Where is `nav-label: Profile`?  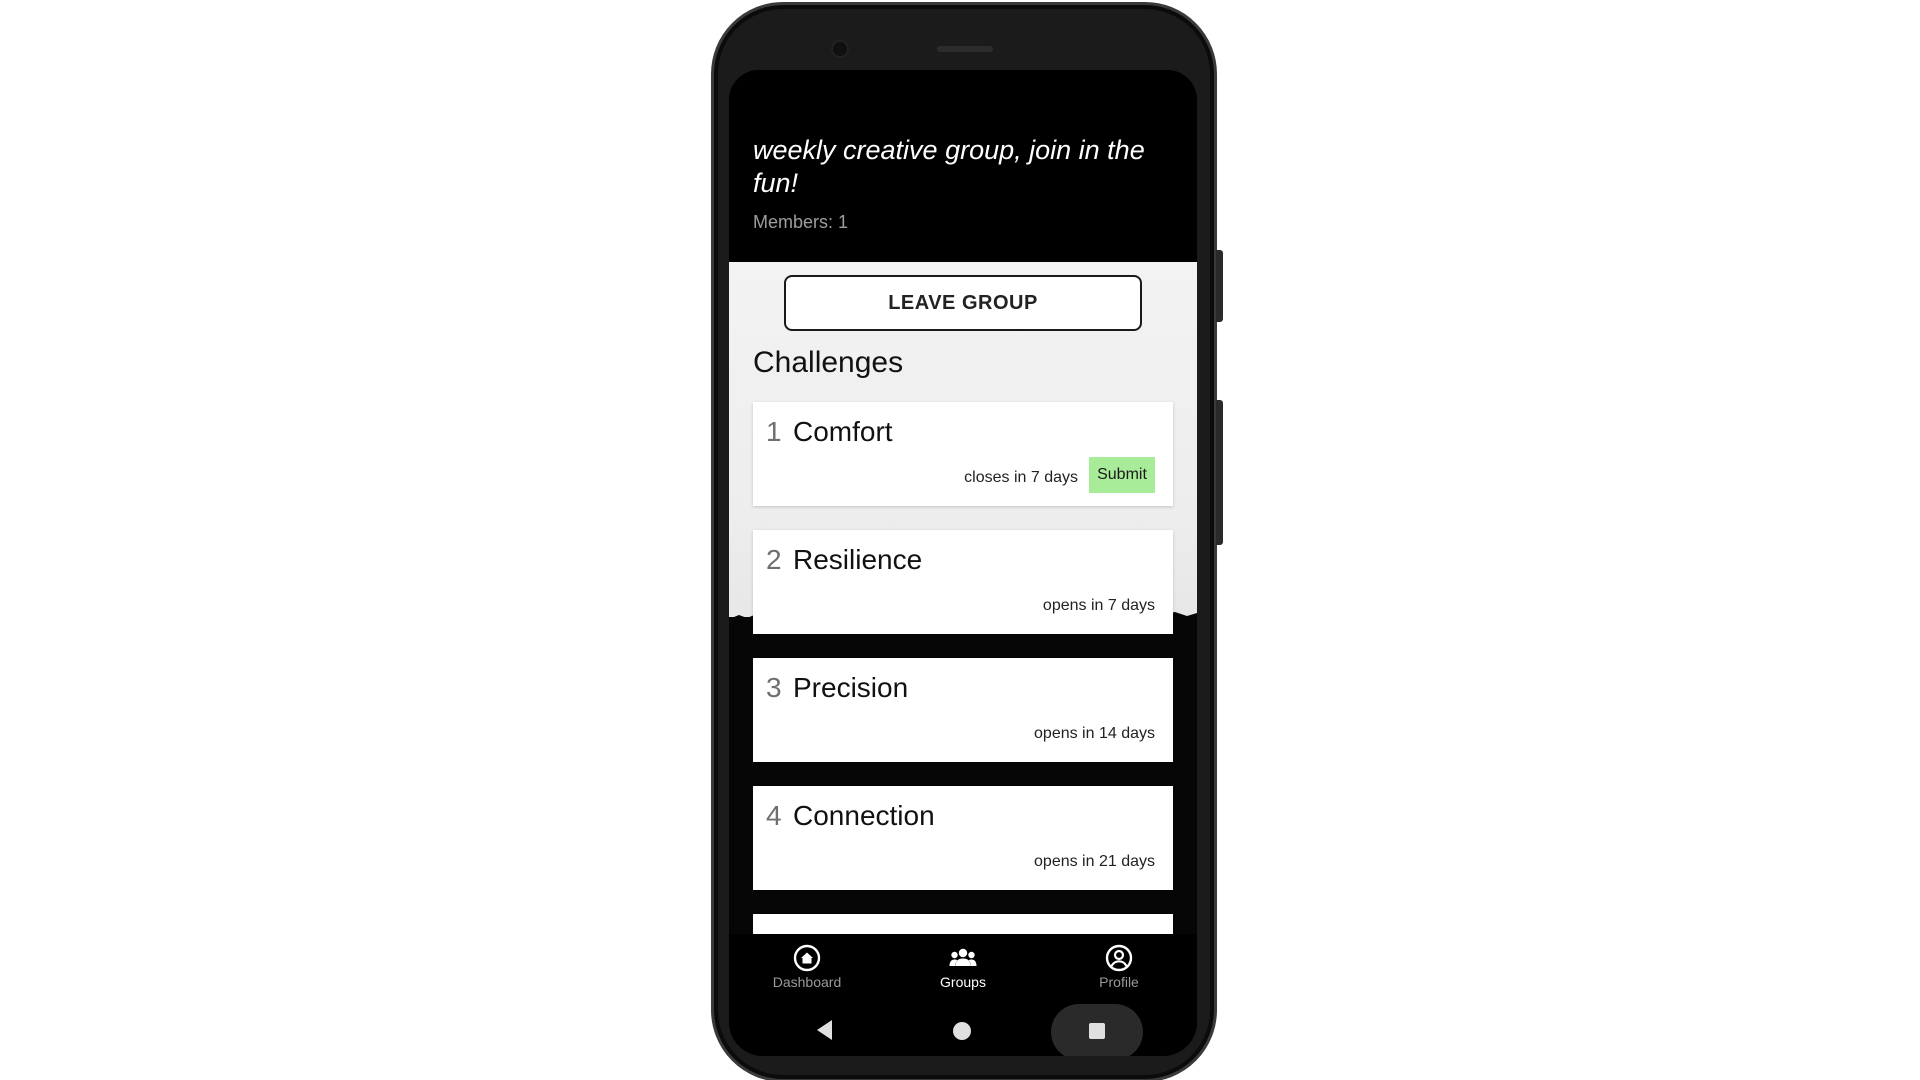 nav-label: Profile is located at coordinates (1119, 982).